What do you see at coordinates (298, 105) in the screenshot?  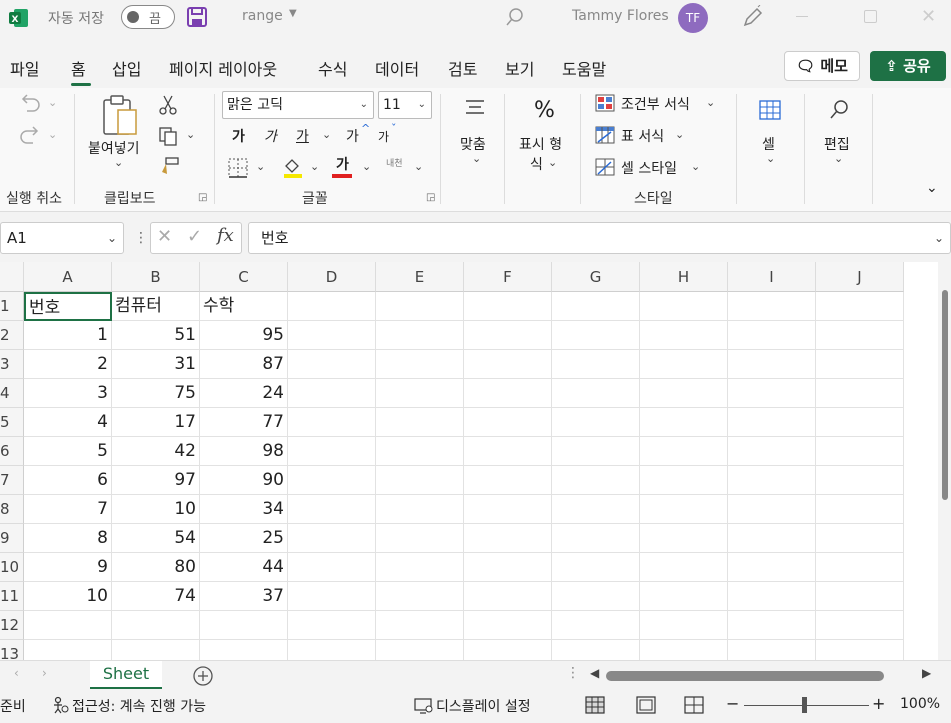 I see `font-name-select: 맑은 고딕 ⌄` at bounding box center [298, 105].